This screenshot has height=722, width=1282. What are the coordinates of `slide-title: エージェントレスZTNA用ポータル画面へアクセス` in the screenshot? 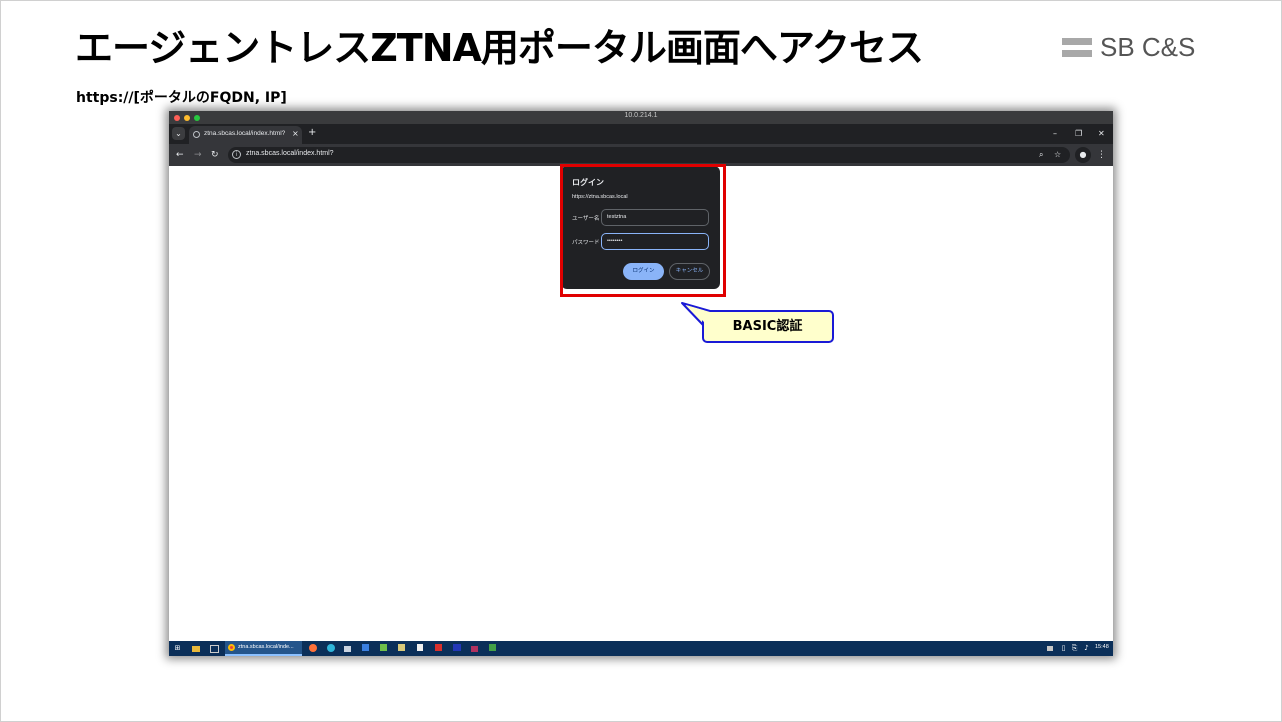 It's located at (499, 48).